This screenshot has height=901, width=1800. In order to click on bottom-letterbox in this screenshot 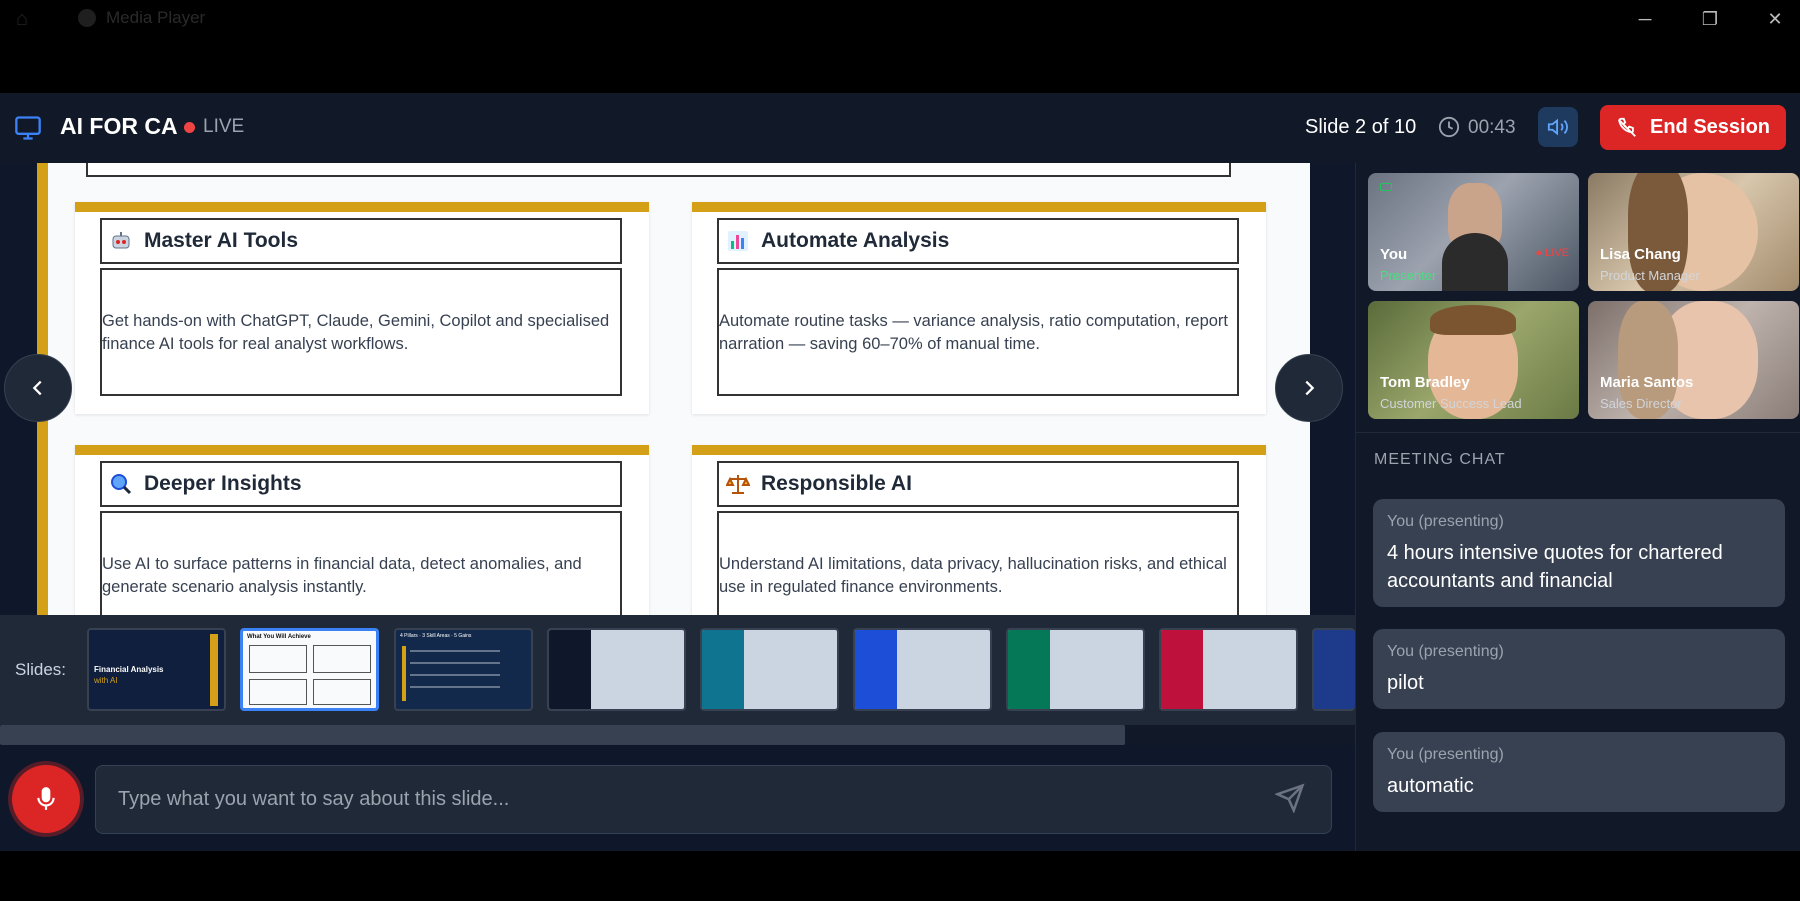, I will do `click(900, 876)`.